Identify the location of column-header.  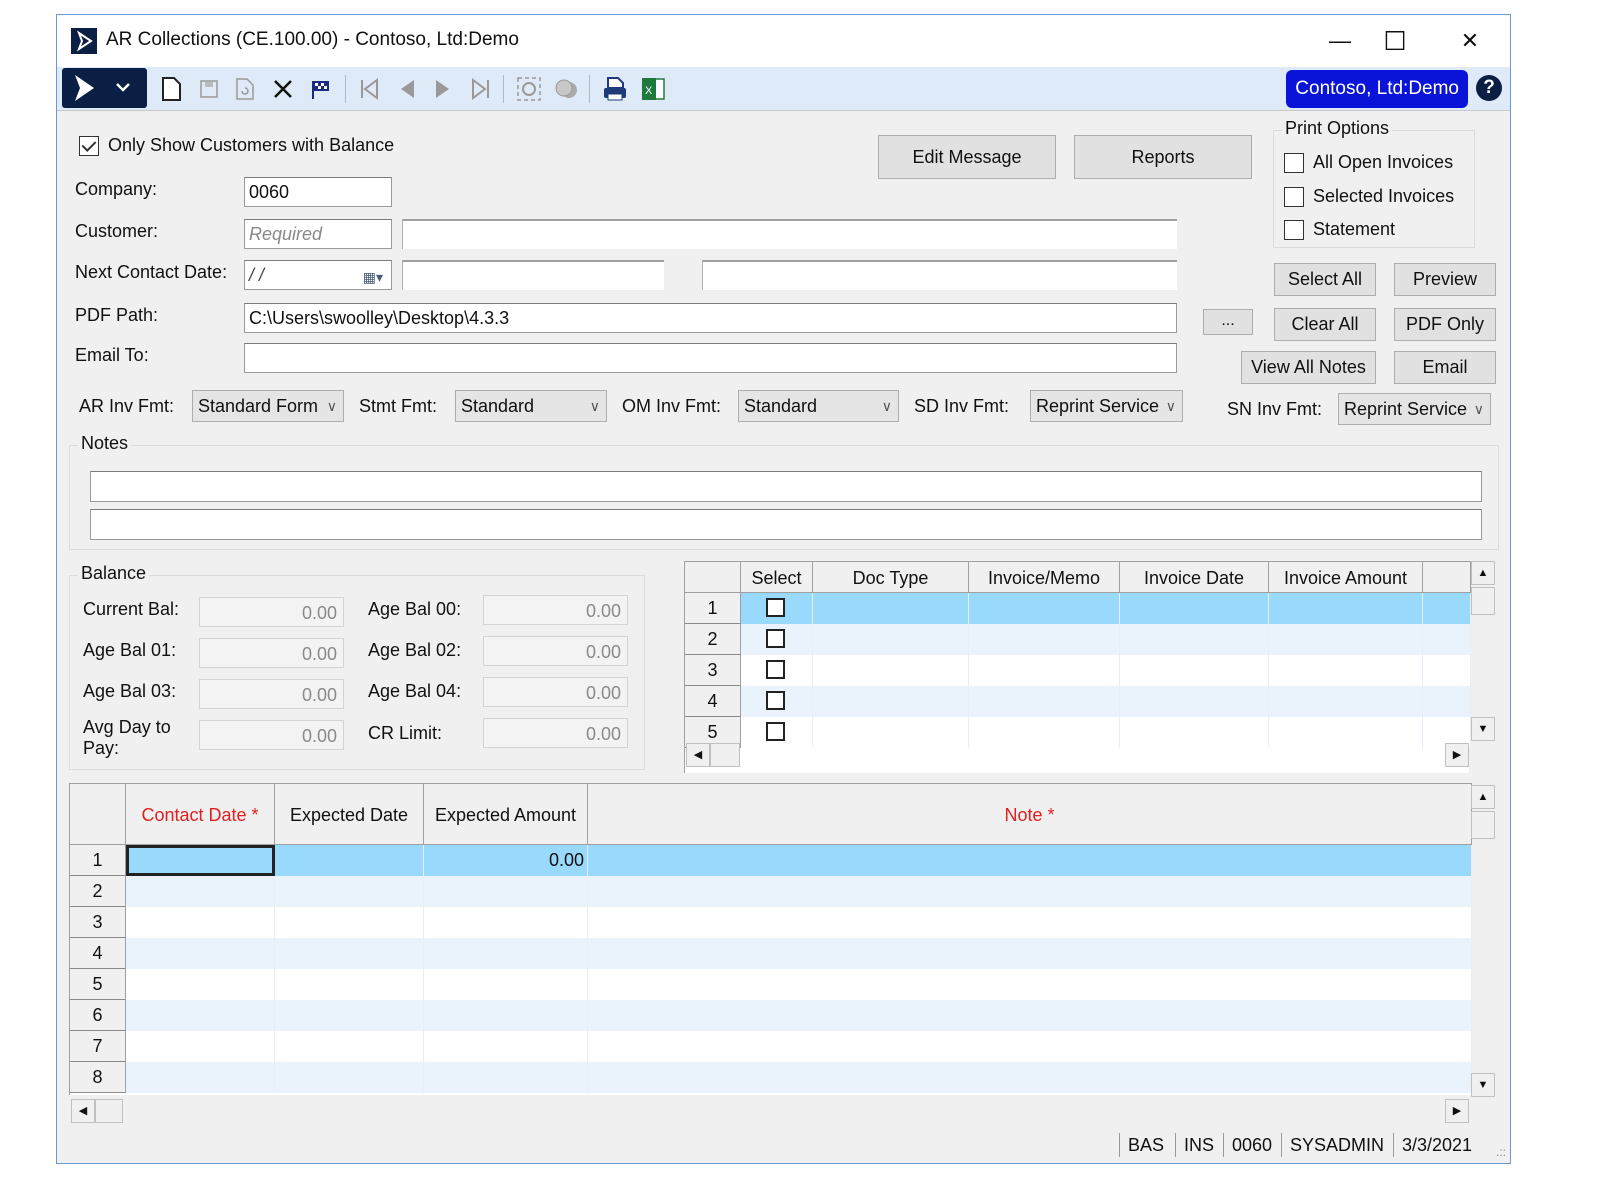
(1447, 577).